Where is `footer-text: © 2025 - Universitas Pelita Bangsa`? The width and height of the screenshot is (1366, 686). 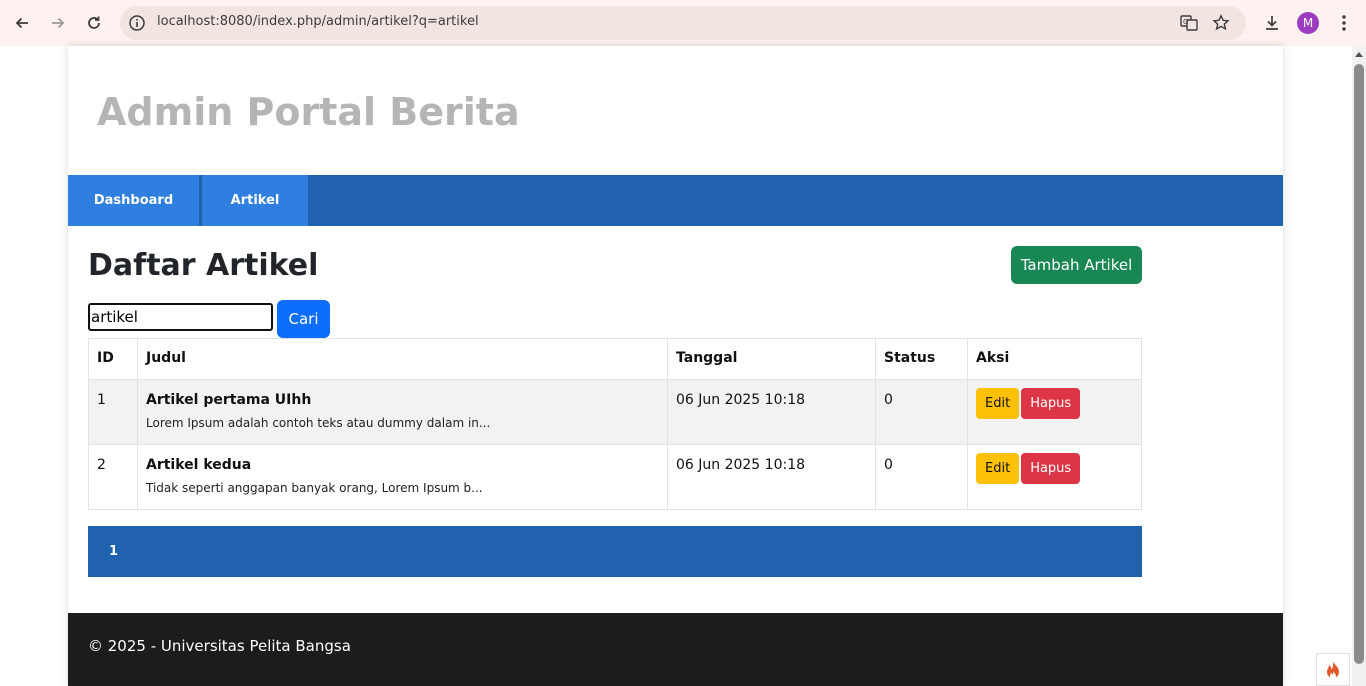 footer-text: © 2025 - Universitas Pelita Bangsa is located at coordinates (219, 646).